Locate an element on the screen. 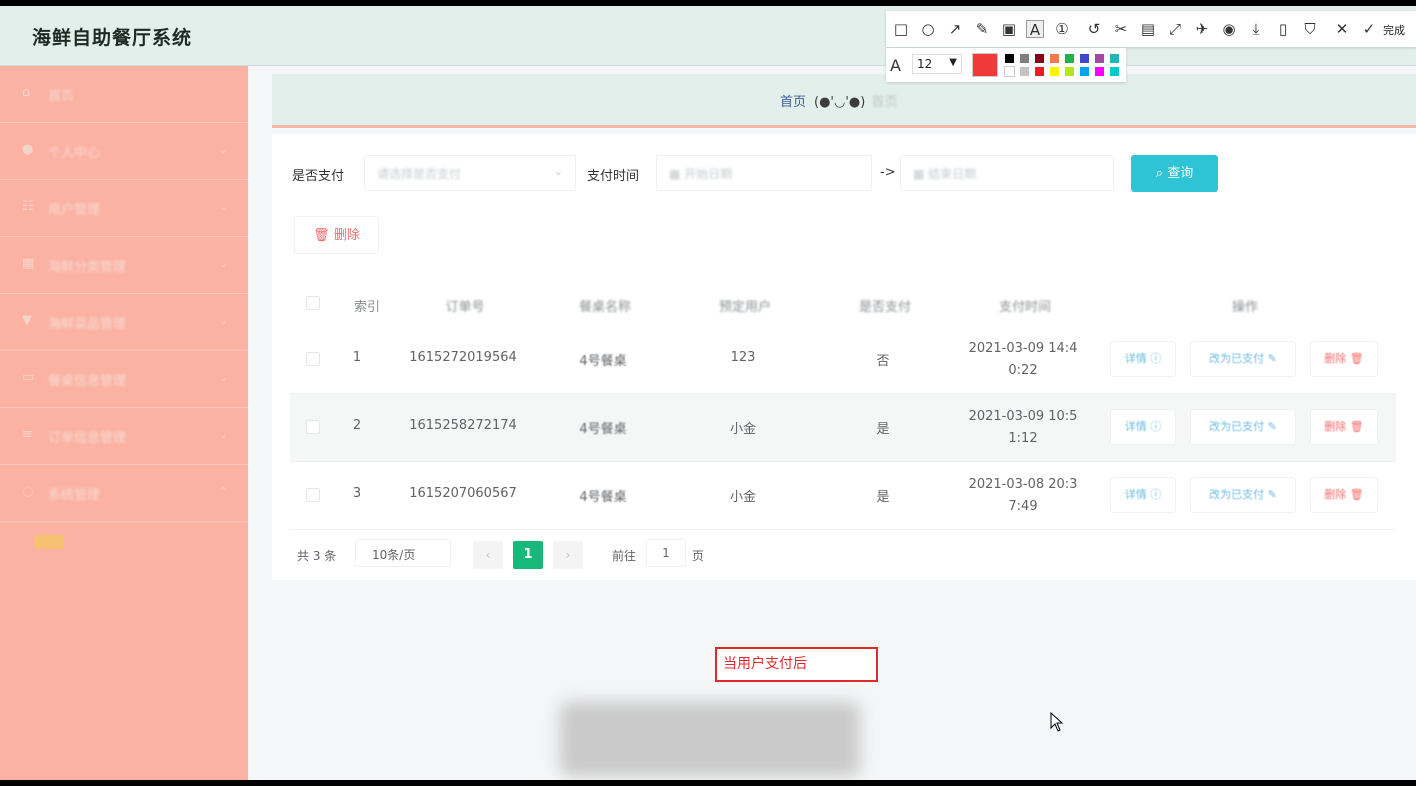  pen-tool-icon: ✎ is located at coordinates (982, 29).